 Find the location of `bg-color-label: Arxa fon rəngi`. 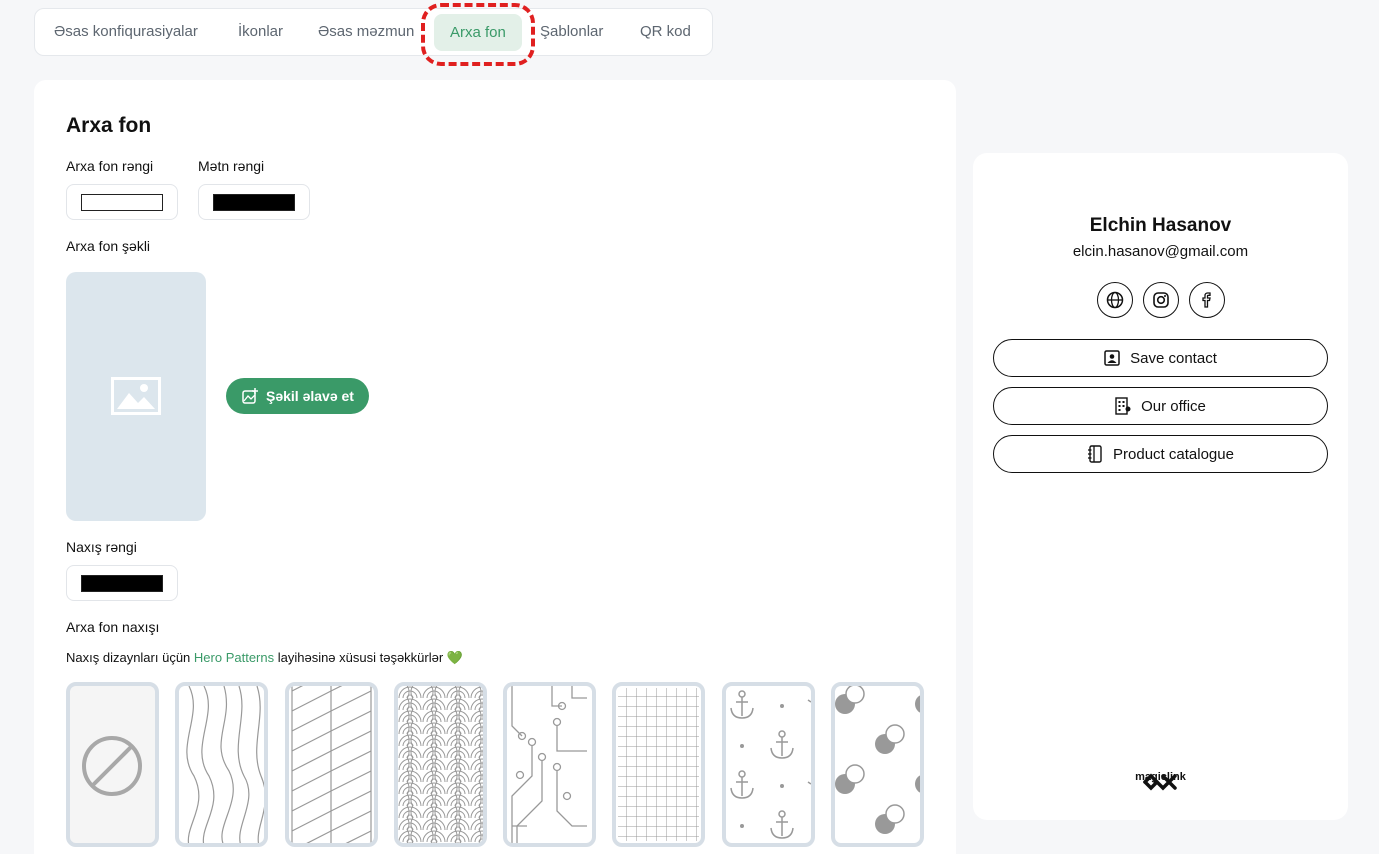

bg-color-label: Arxa fon rəngi is located at coordinates (110, 166).